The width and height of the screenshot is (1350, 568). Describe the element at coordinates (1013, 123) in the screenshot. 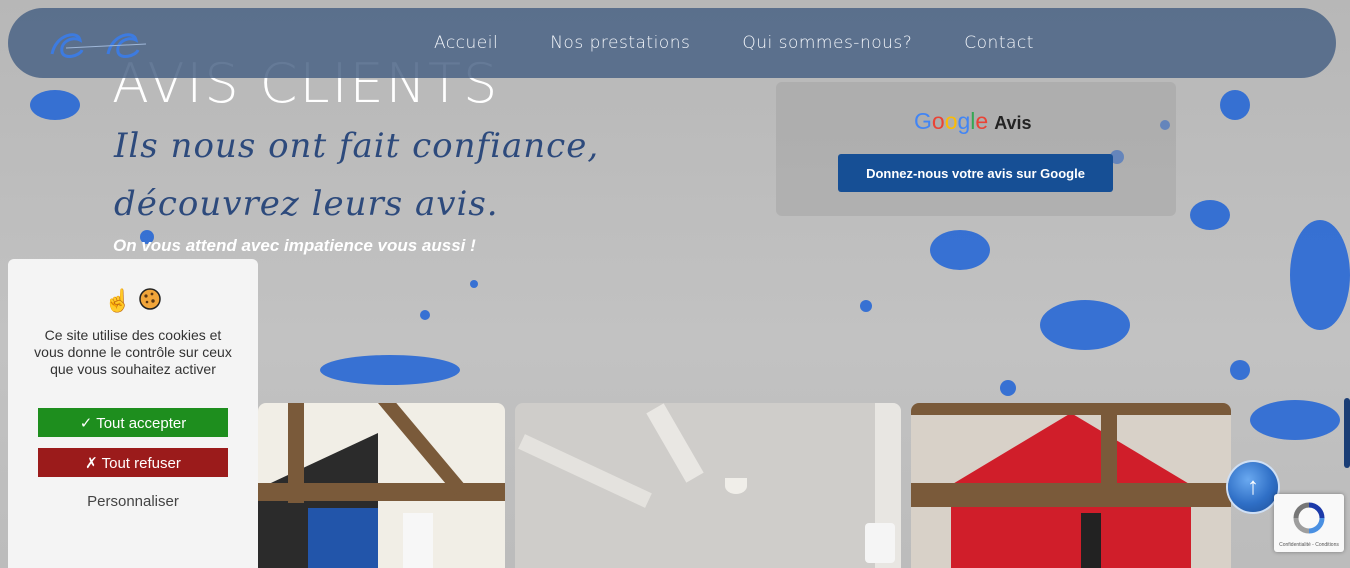

I see `google-avis-label: Avis` at that location.